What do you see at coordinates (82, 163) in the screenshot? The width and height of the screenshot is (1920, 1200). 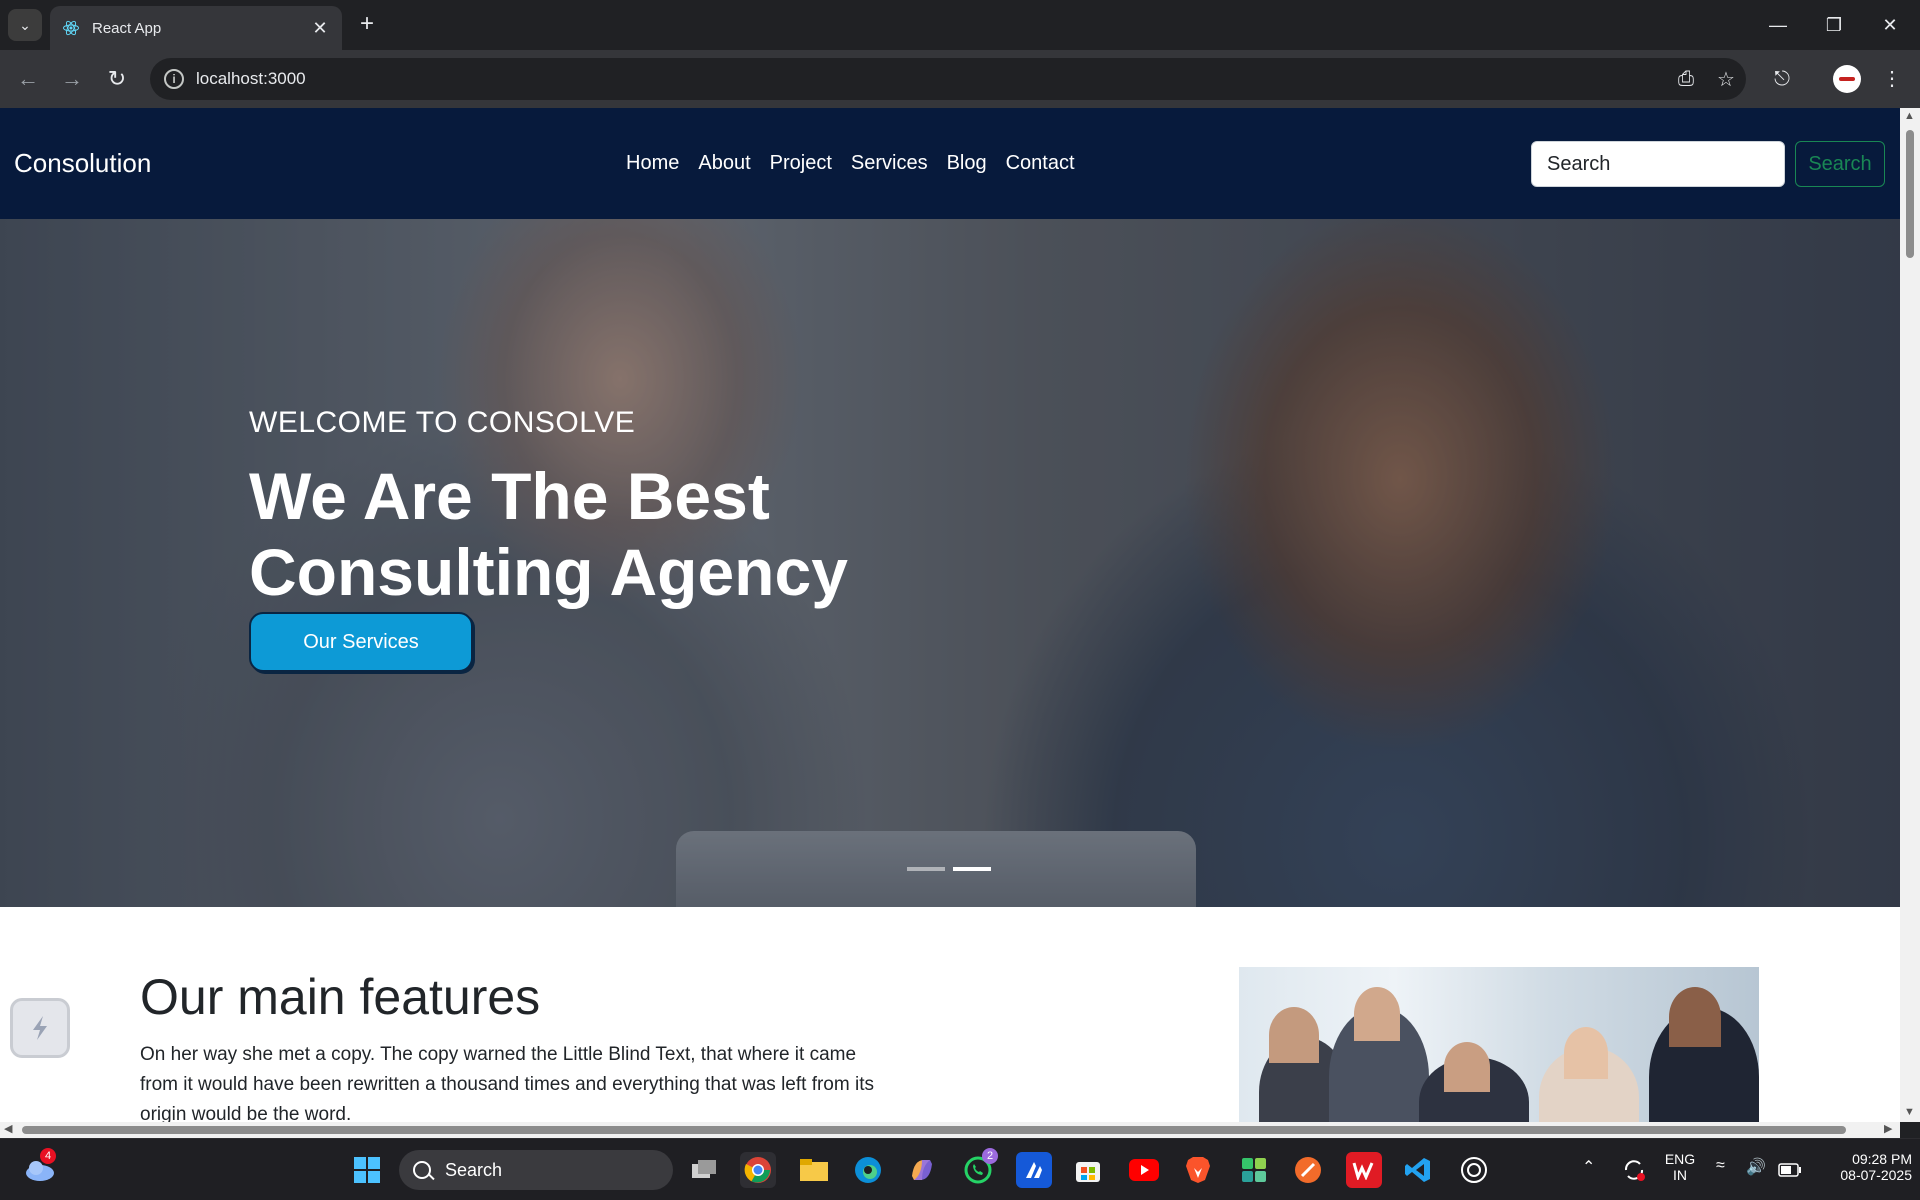 I see `site-brand: Consolution` at bounding box center [82, 163].